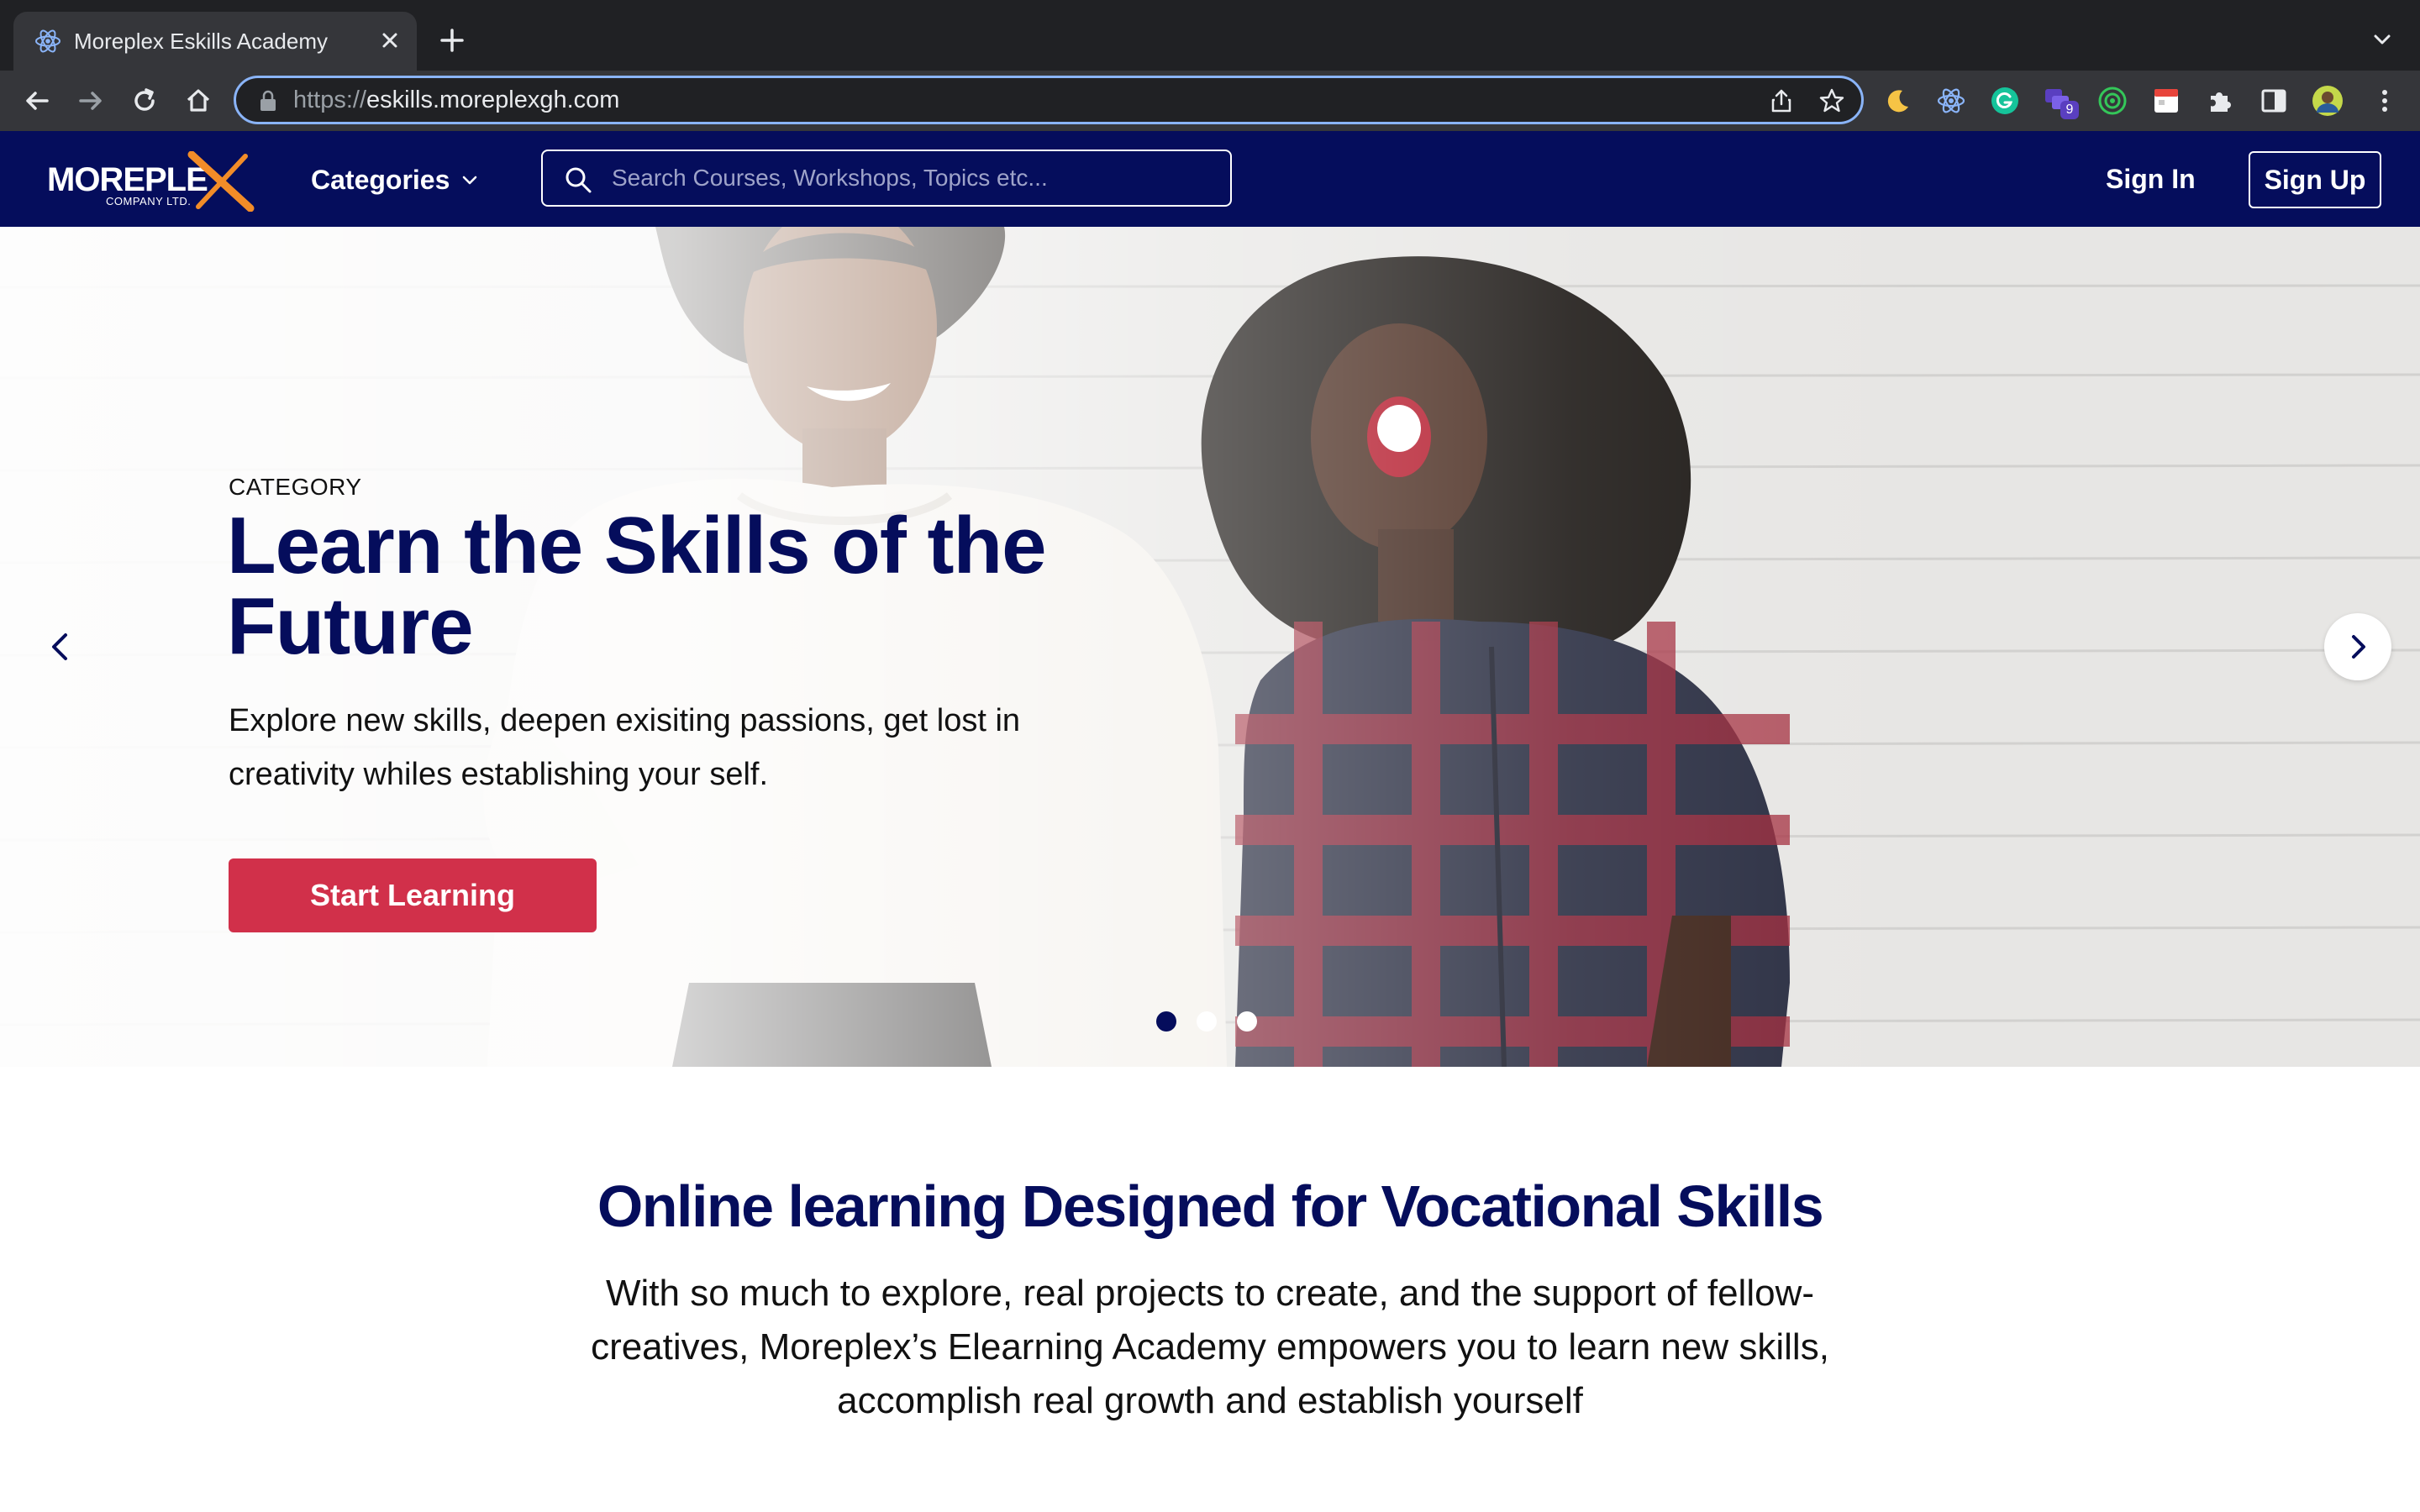 The width and height of the screenshot is (2420, 1512). I want to click on carousel-prev-chevron-icon, so click(60, 646).